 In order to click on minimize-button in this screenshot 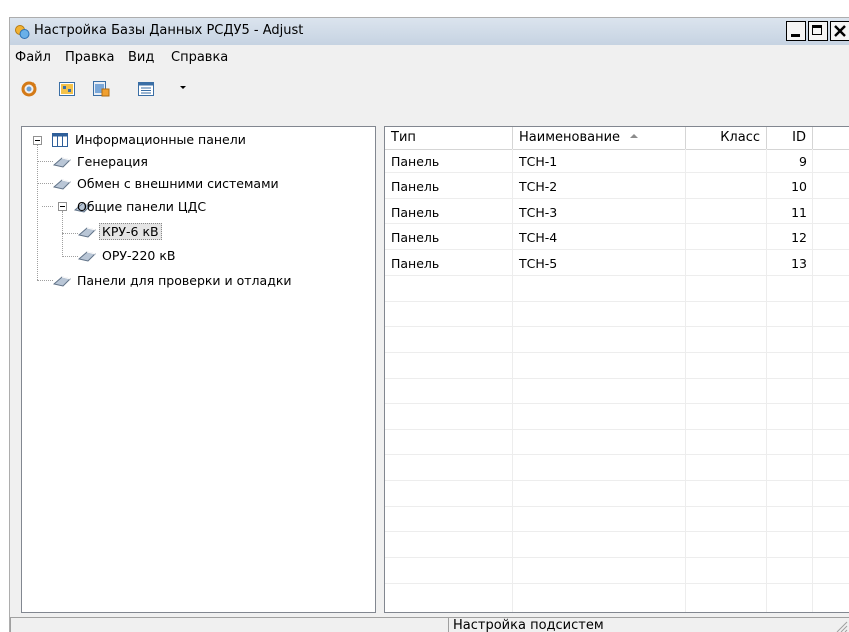, I will do `click(796, 31)`.